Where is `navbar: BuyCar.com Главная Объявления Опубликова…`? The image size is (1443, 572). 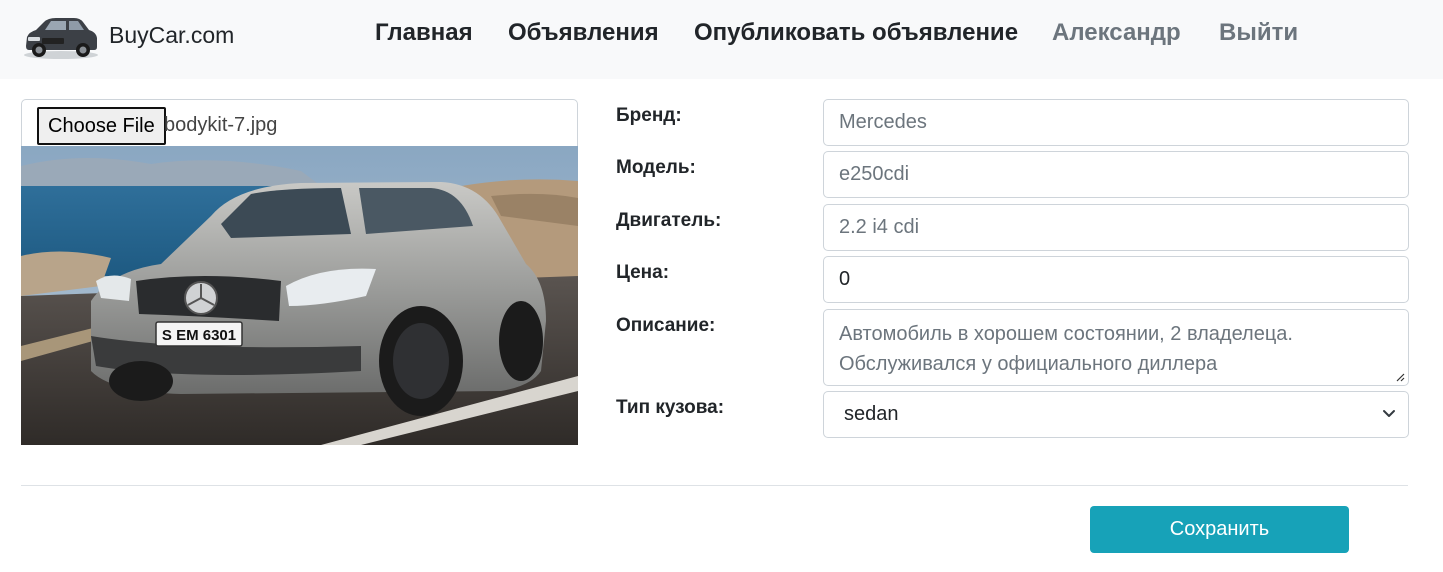 navbar: BuyCar.com Главная Объявления Опубликова… is located at coordinates (721, 39).